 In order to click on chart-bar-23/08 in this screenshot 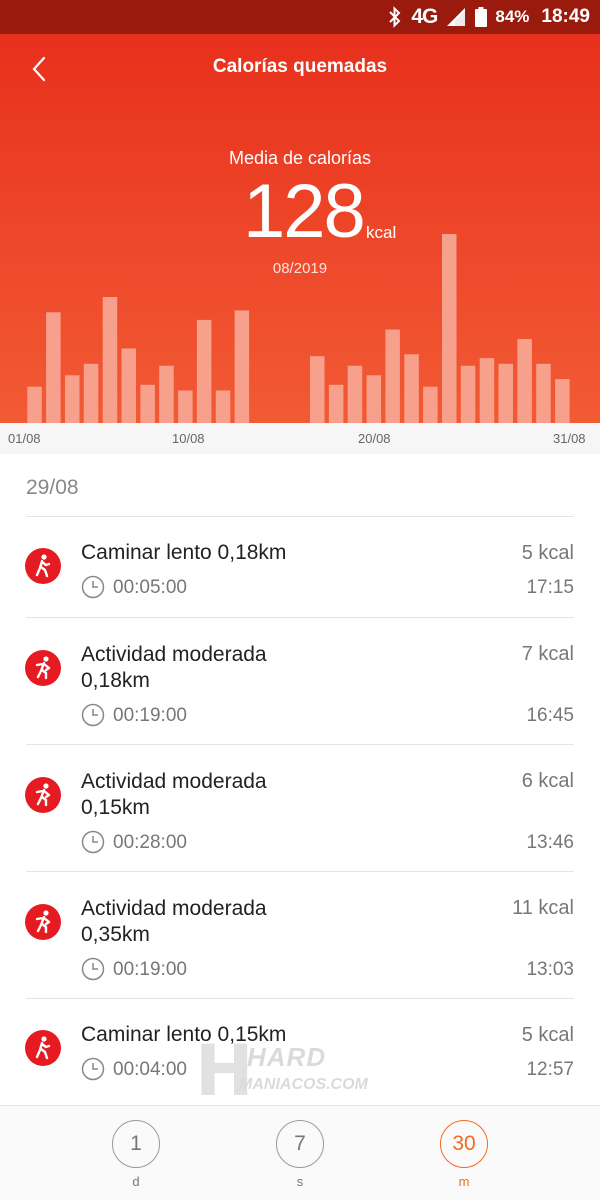, I will do `click(449, 328)`.